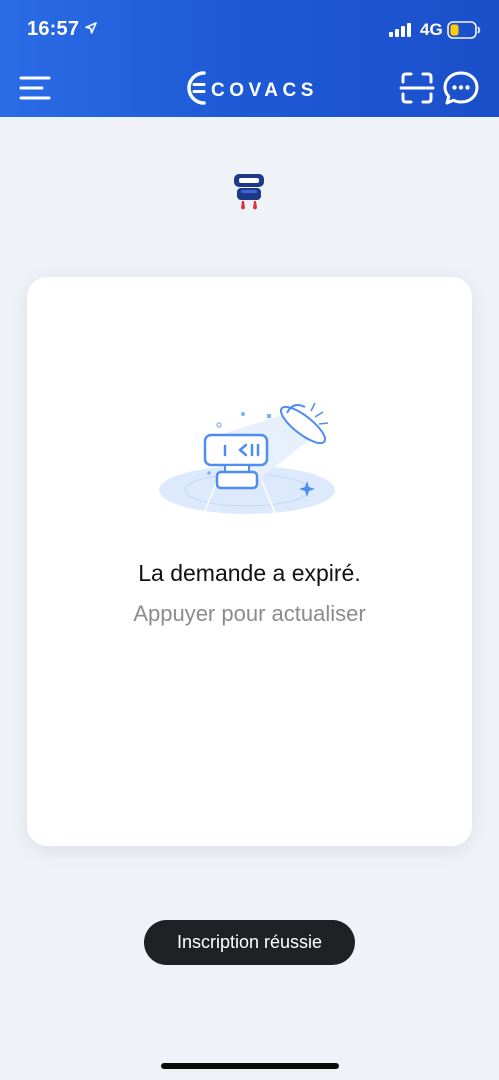 This screenshot has height=1080, width=499. I want to click on hamburger-menu-icon, so click(35, 88).